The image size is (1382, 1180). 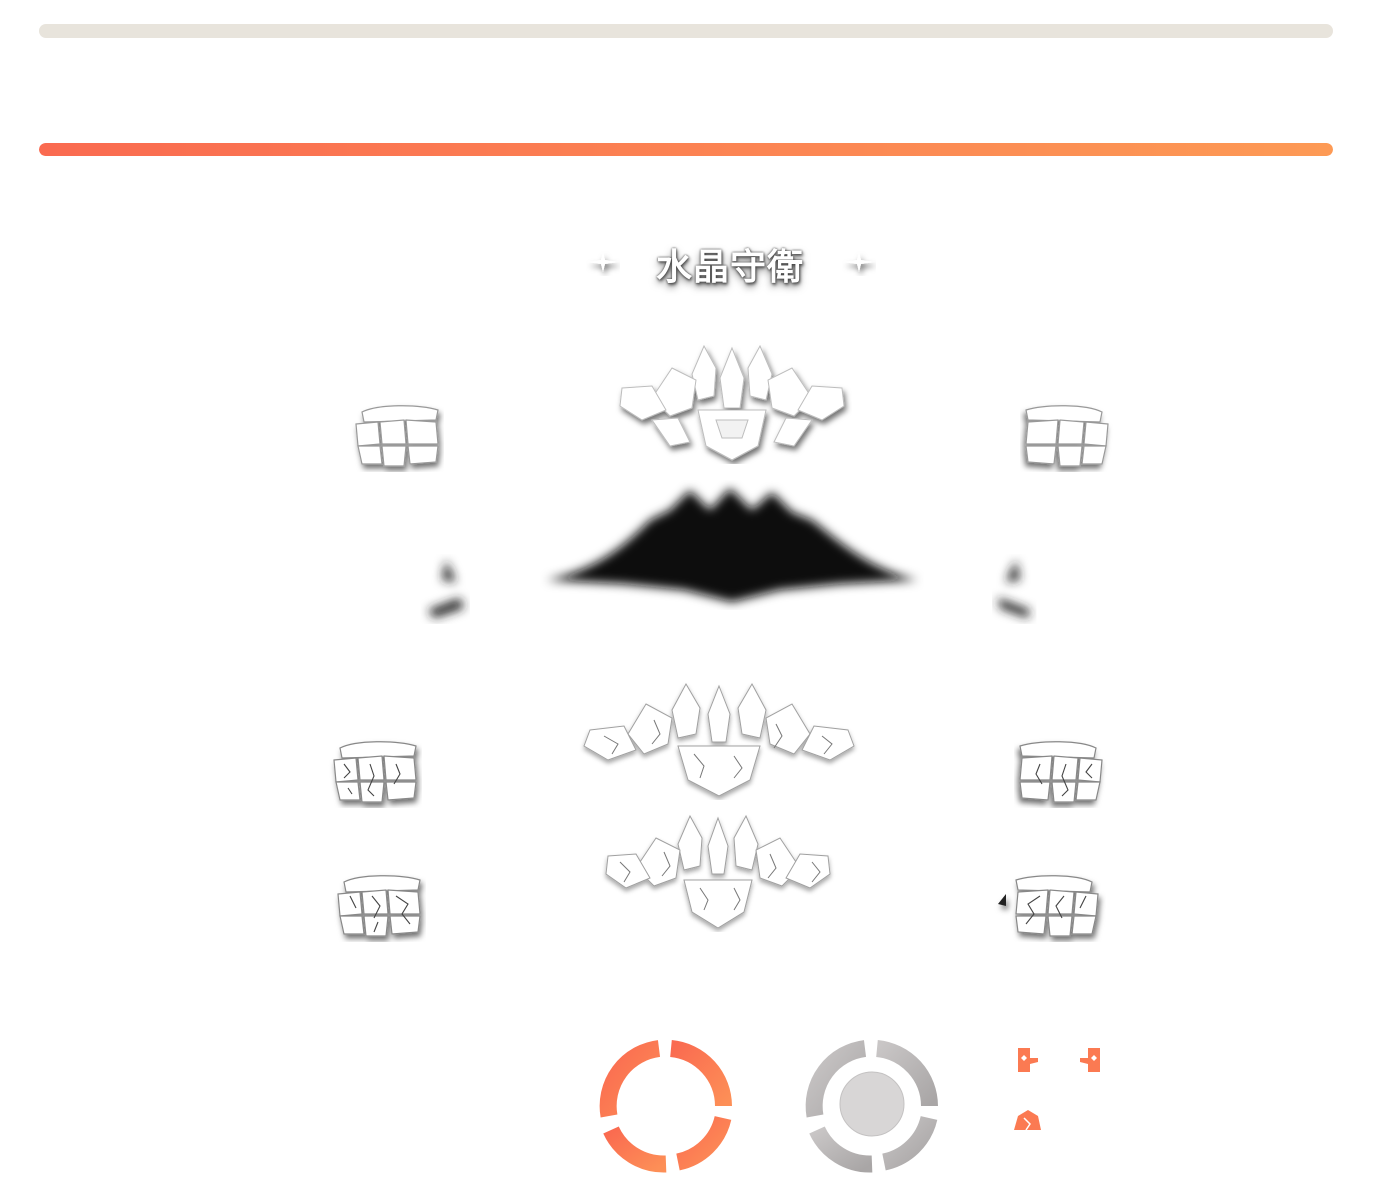 I want to click on rock-icon, so click(x=1027, y=1120).